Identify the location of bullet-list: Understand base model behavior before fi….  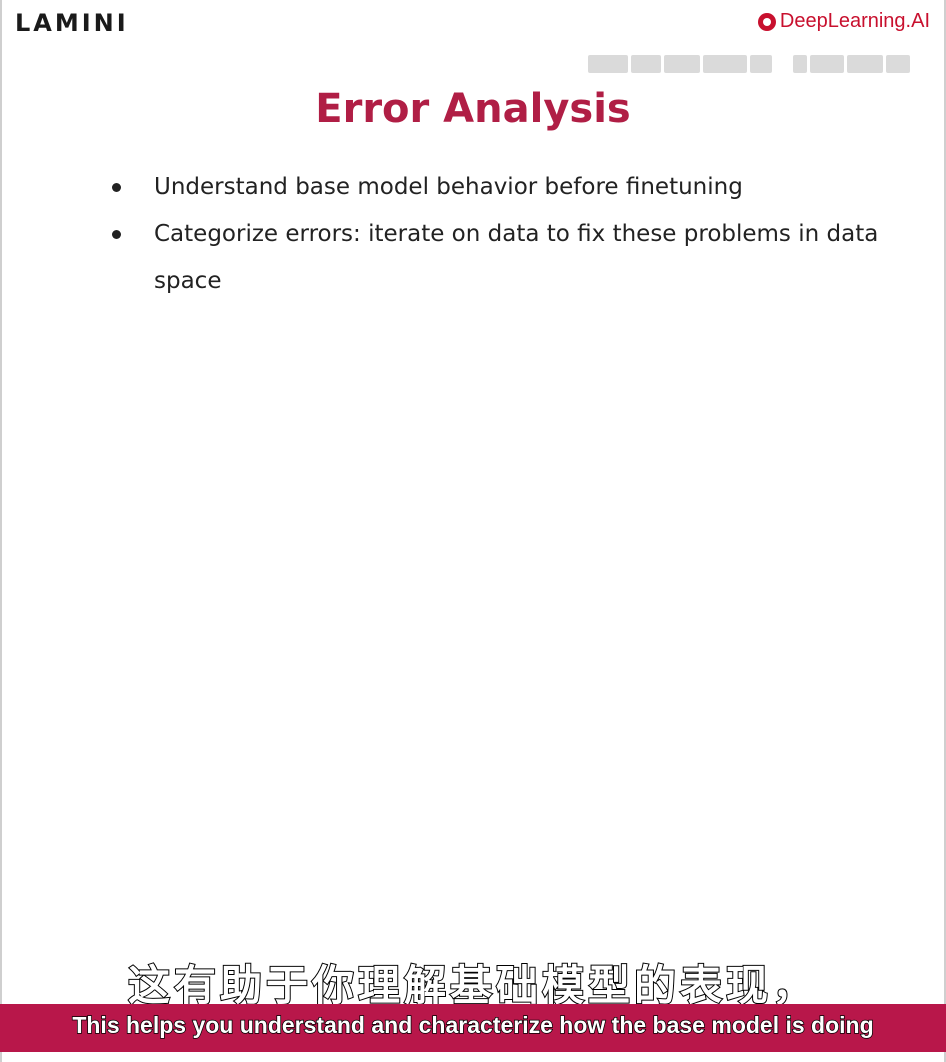
(500, 234).